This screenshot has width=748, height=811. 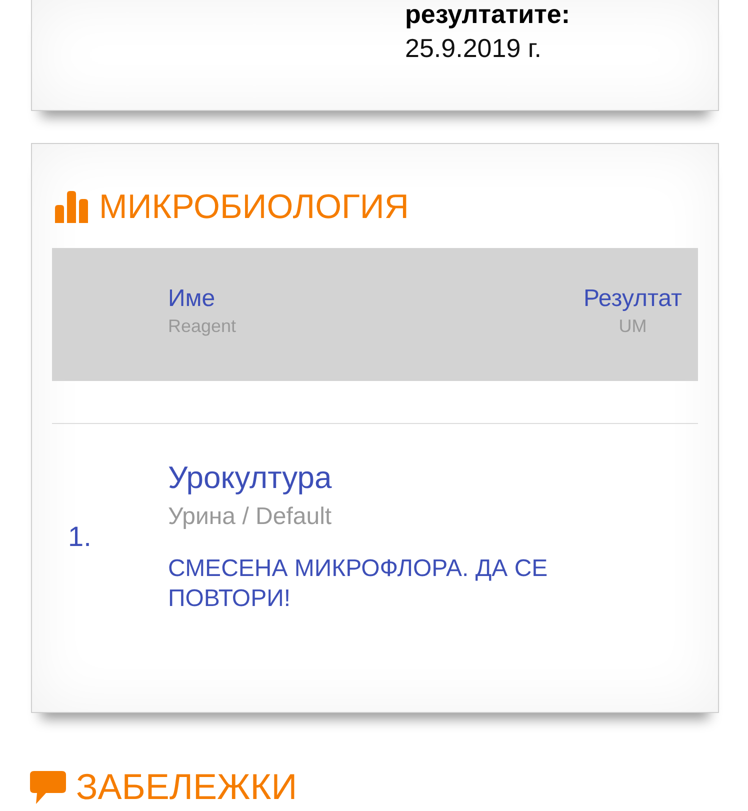 What do you see at coordinates (250, 517) in the screenshot?
I see `specimen-text: Урина / Default` at bounding box center [250, 517].